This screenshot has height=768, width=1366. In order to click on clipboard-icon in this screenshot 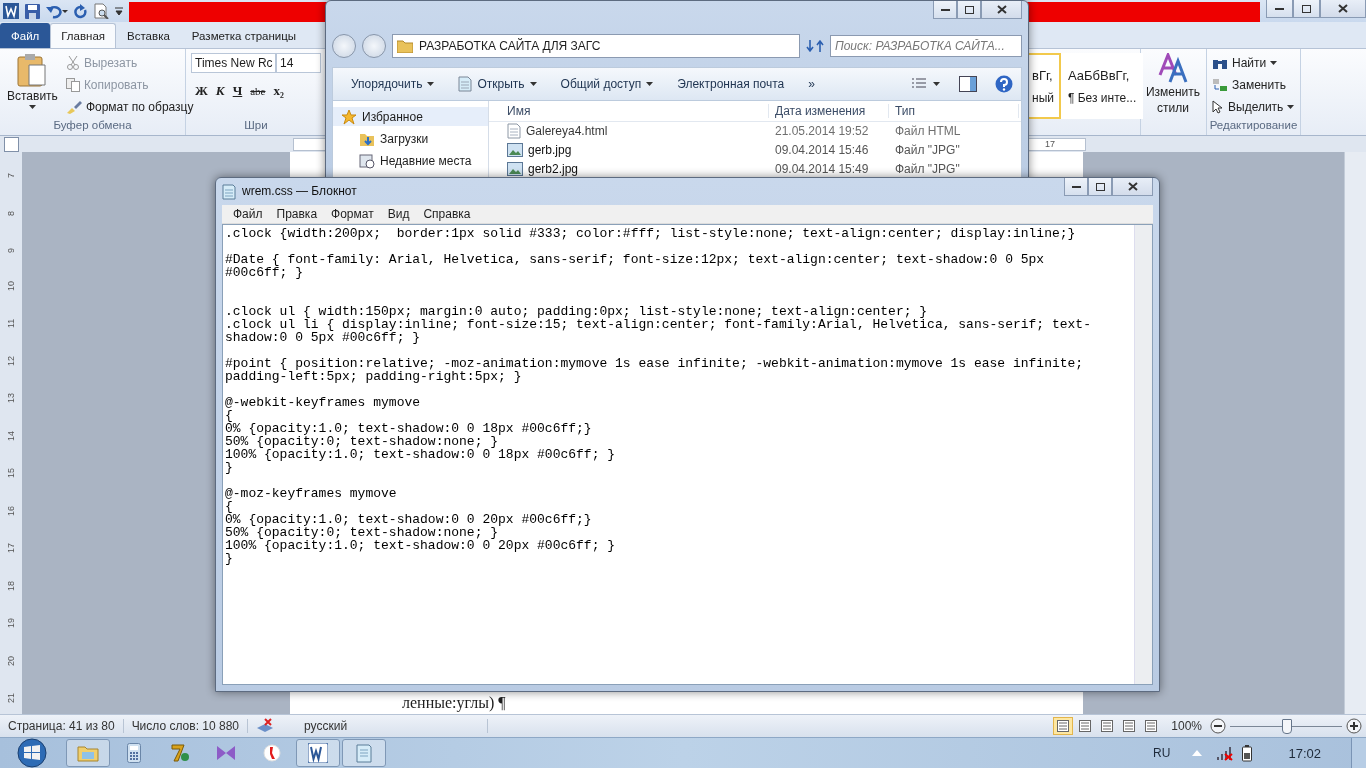, I will do `click(32, 70)`.